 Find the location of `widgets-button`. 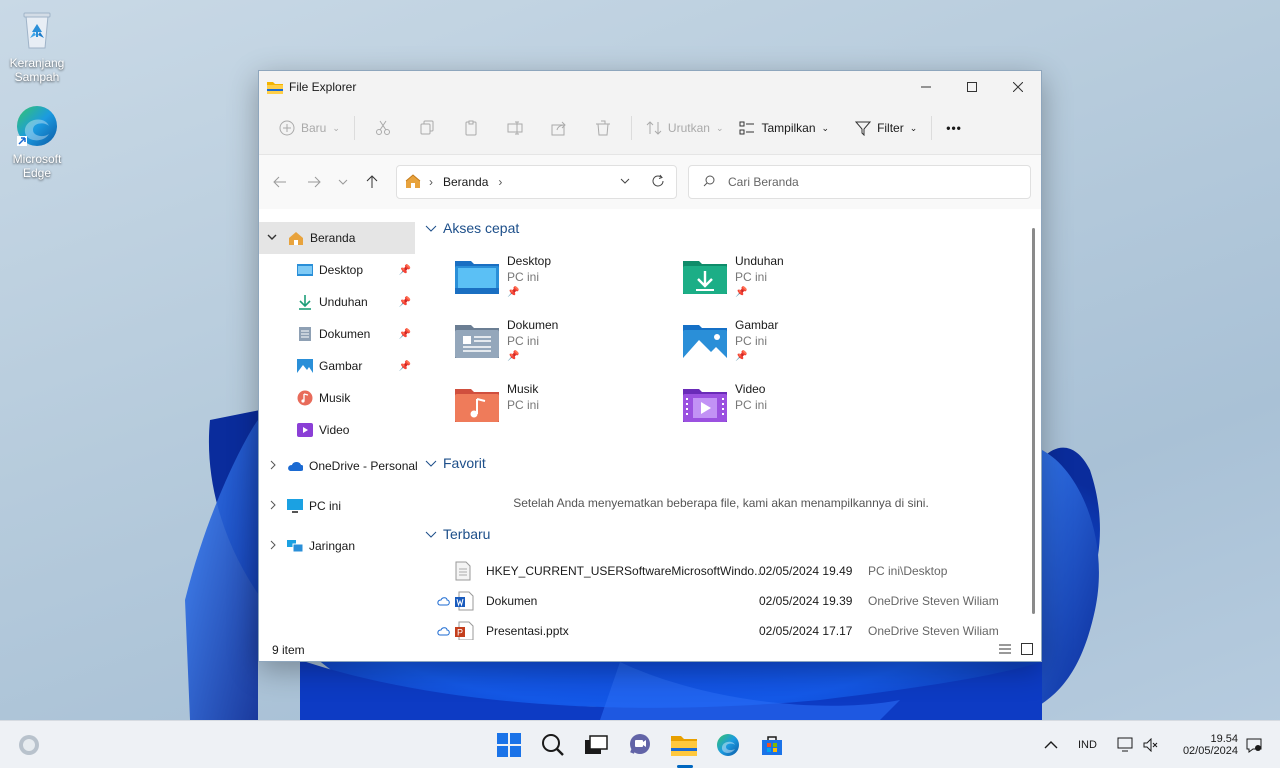

widgets-button is located at coordinates (29, 745).